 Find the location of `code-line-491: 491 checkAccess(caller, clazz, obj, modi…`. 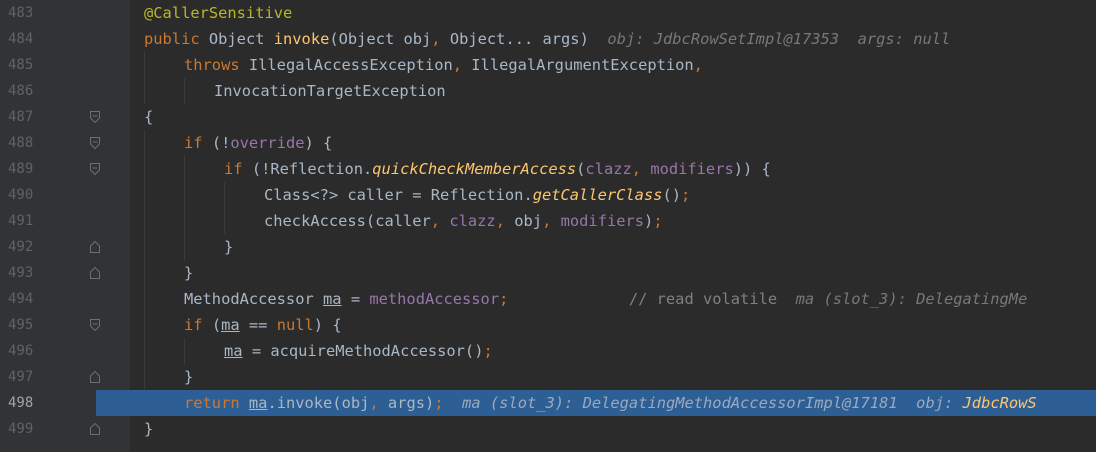

code-line-491: 491 checkAccess(caller, clazz, obj, modi… is located at coordinates (548, 221).